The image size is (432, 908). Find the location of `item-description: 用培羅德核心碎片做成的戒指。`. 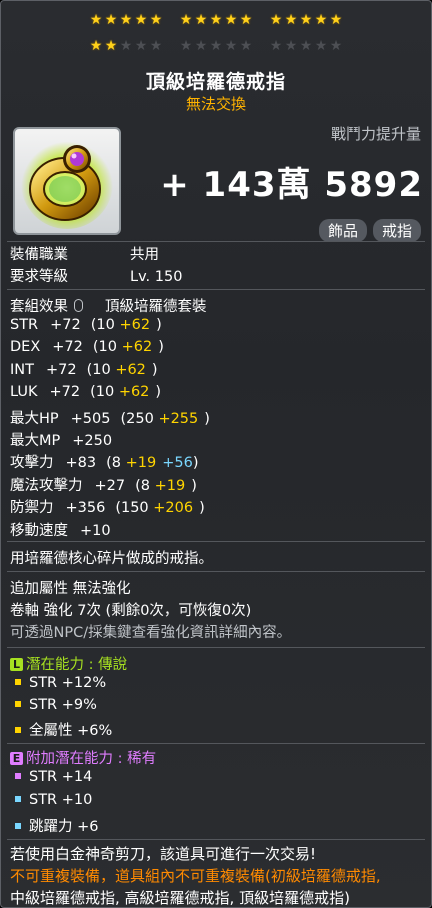

item-description: 用培羅德核心碎片做成的戒指。 is located at coordinates (111, 559).